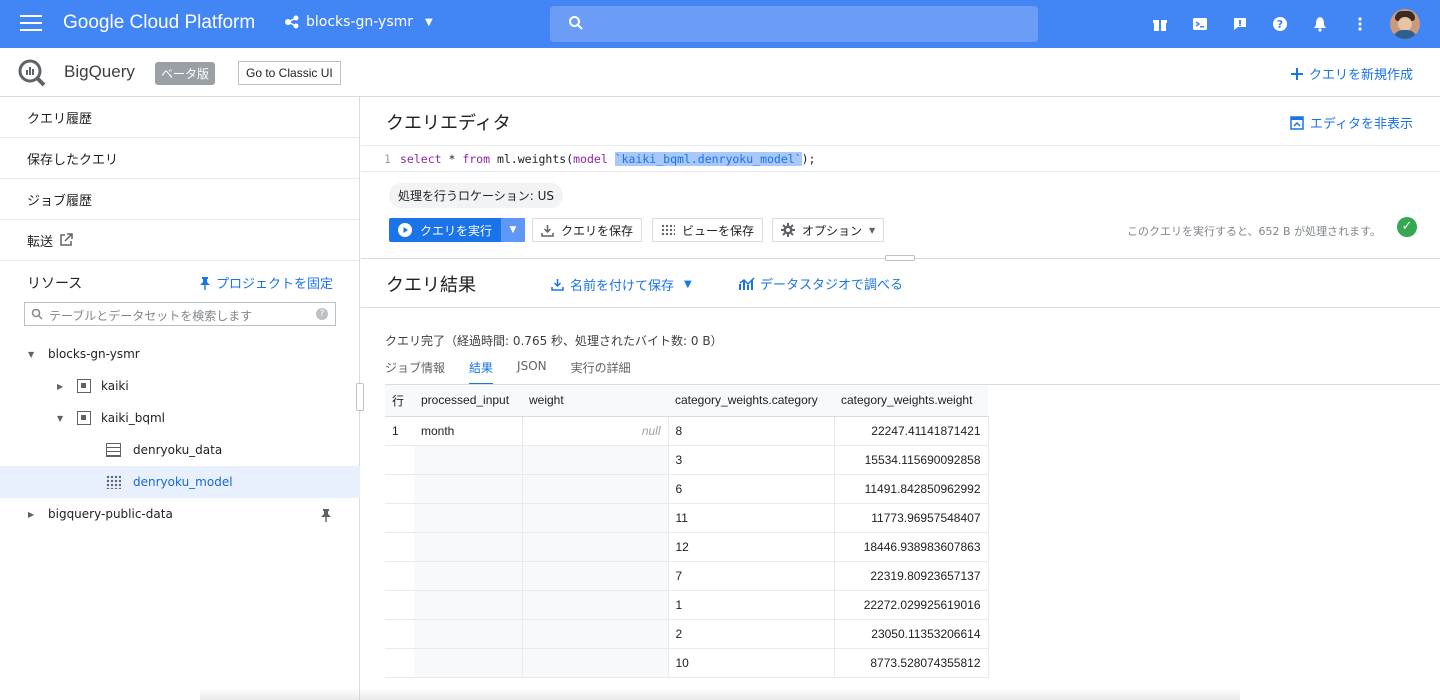 The image size is (1440, 700). Describe the element at coordinates (179, 158) in the screenshot. I see `sidebar-item-saved-queries: 保存したクエリ` at that location.